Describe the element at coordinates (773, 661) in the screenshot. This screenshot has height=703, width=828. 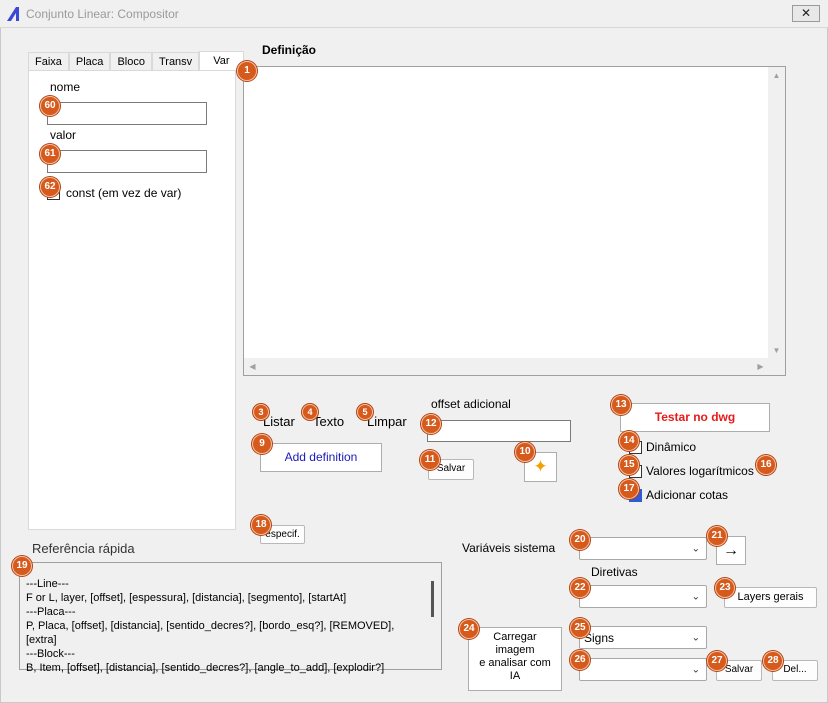
I see `badge-marker: 28` at that location.